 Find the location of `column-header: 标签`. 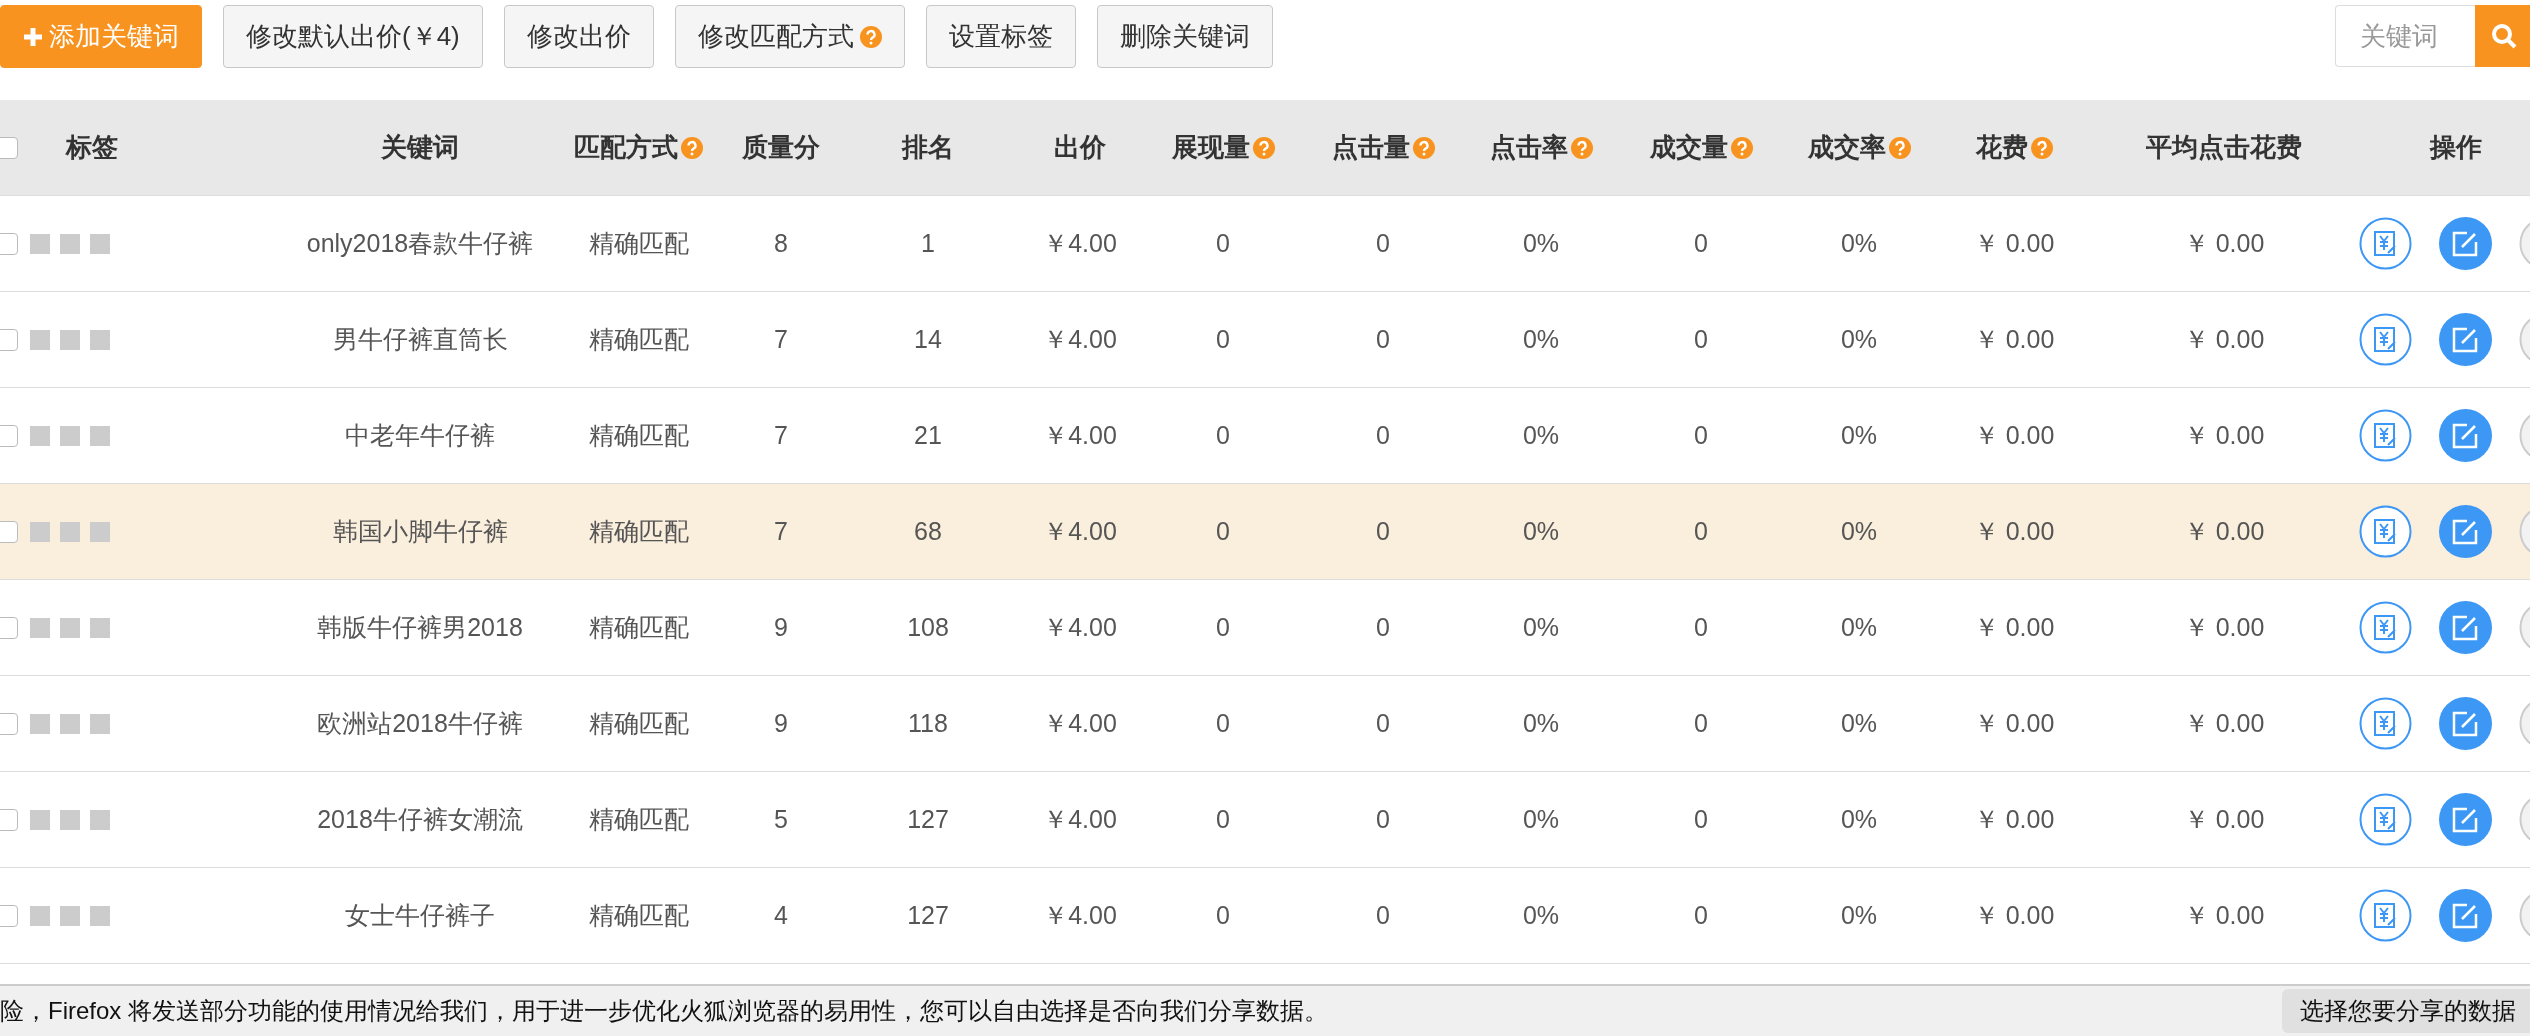

column-header: 标签 is located at coordinates (92, 147).